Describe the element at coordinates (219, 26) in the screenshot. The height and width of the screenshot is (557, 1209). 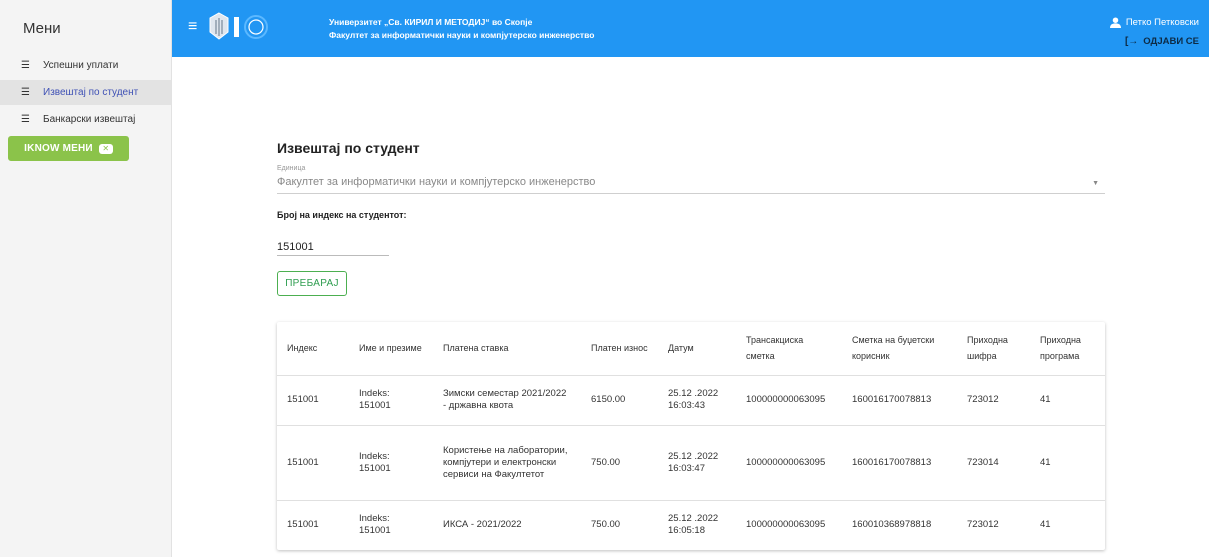
I see `university-logo-icon` at that location.